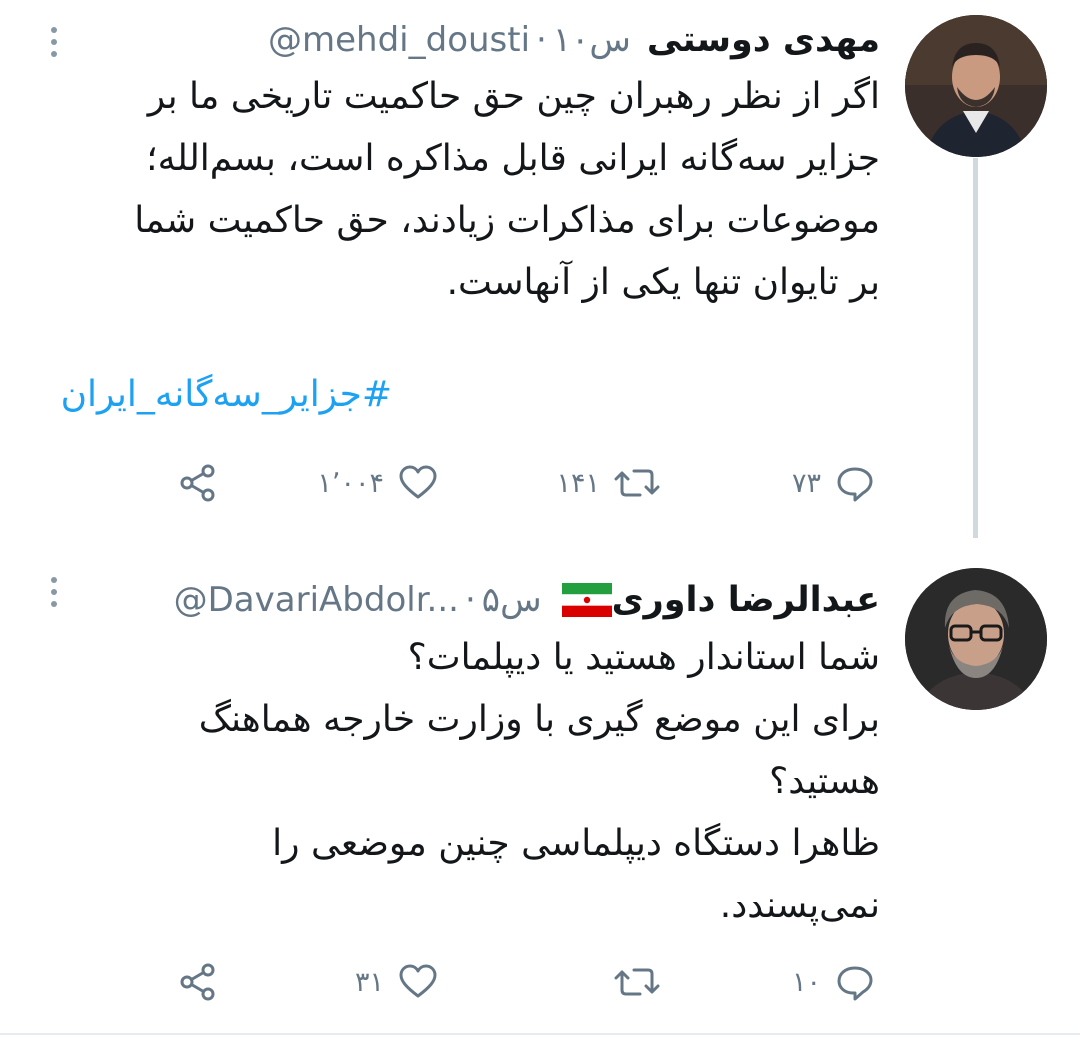 This screenshot has height=1039, width=1080. What do you see at coordinates (799, 905) in the screenshot?
I see `tweet-text-line: نمی‌پسندد.` at bounding box center [799, 905].